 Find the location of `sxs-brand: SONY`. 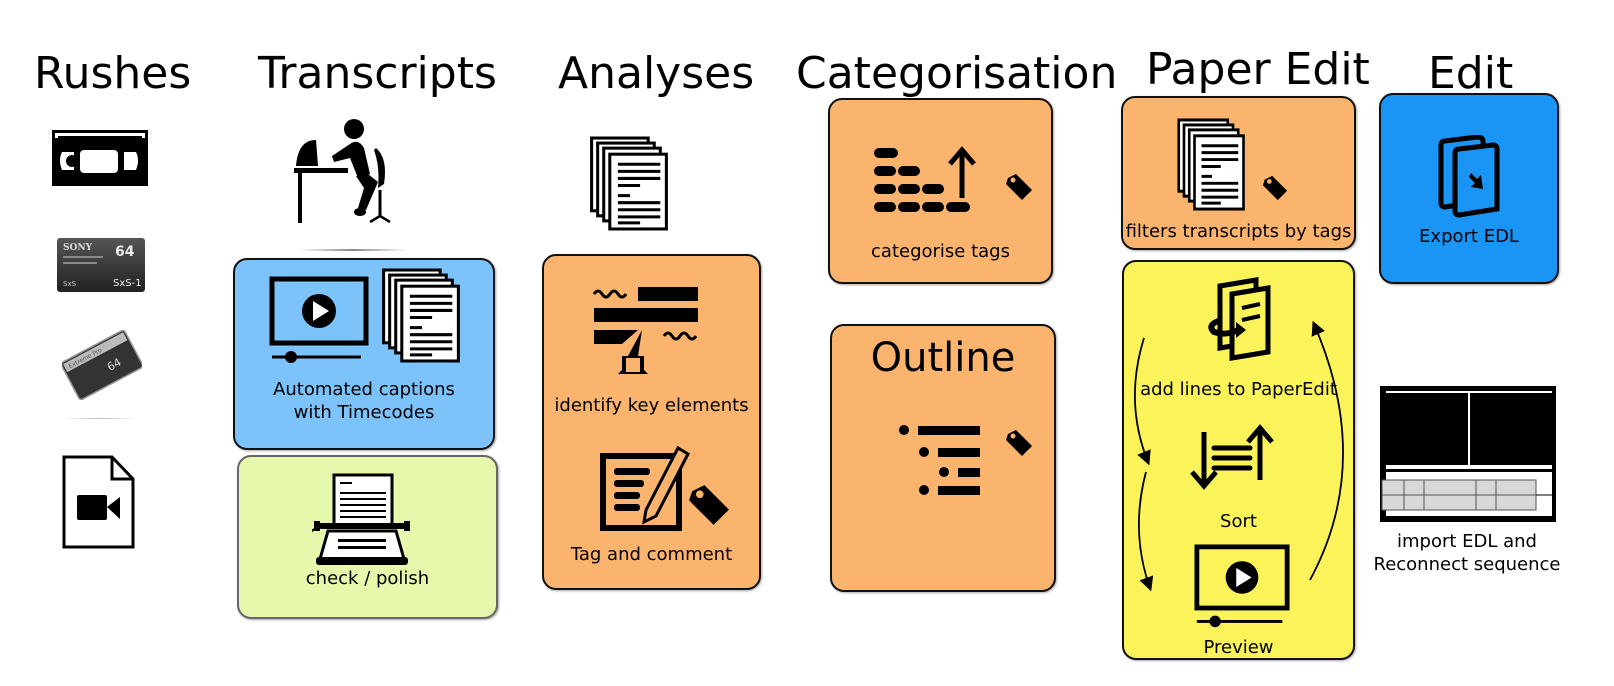

sxs-brand: SONY is located at coordinates (78, 248).